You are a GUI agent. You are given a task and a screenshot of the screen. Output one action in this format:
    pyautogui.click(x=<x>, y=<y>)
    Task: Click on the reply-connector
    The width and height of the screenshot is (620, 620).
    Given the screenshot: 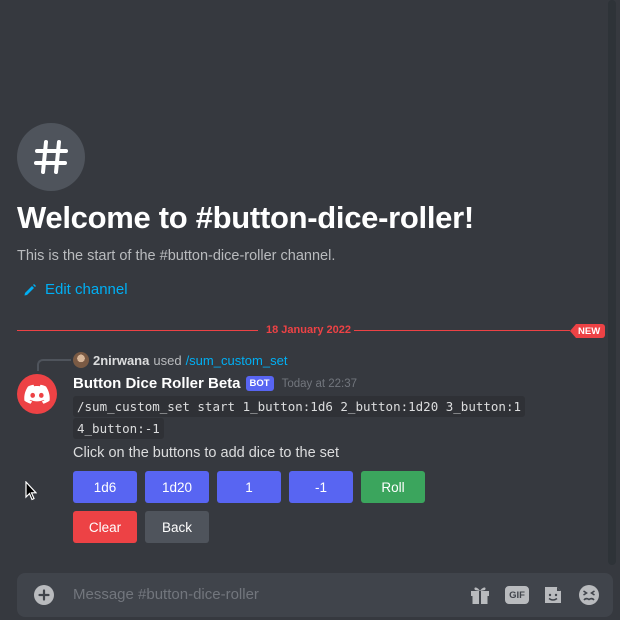 What is the action you would take?
    pyautogui.click(x=54, y=365)
    